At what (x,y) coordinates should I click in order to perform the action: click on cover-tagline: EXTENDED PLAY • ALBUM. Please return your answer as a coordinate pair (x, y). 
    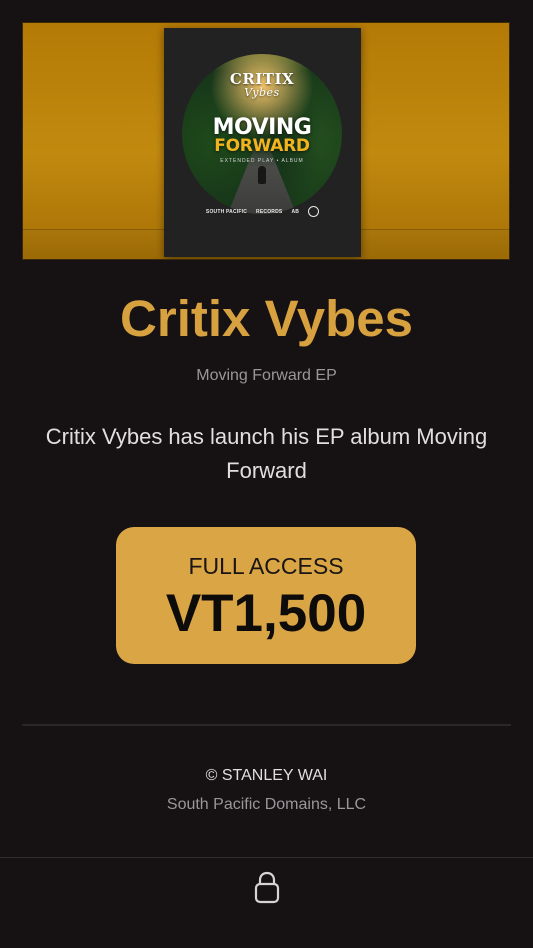
    Looking at the image, I should click on (262, 161).